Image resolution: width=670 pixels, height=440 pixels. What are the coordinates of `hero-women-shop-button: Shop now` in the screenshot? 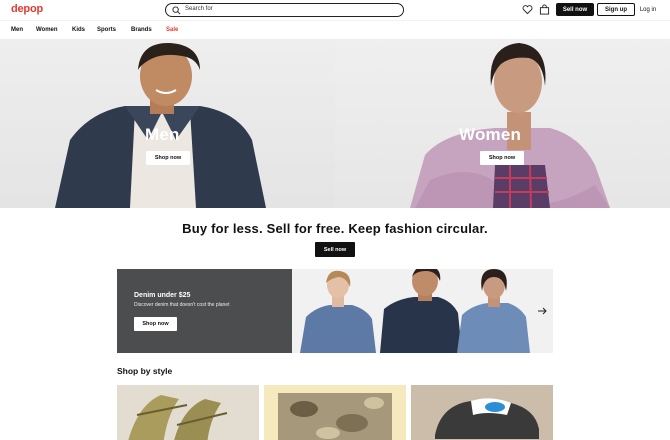 It's located at (502, 158).